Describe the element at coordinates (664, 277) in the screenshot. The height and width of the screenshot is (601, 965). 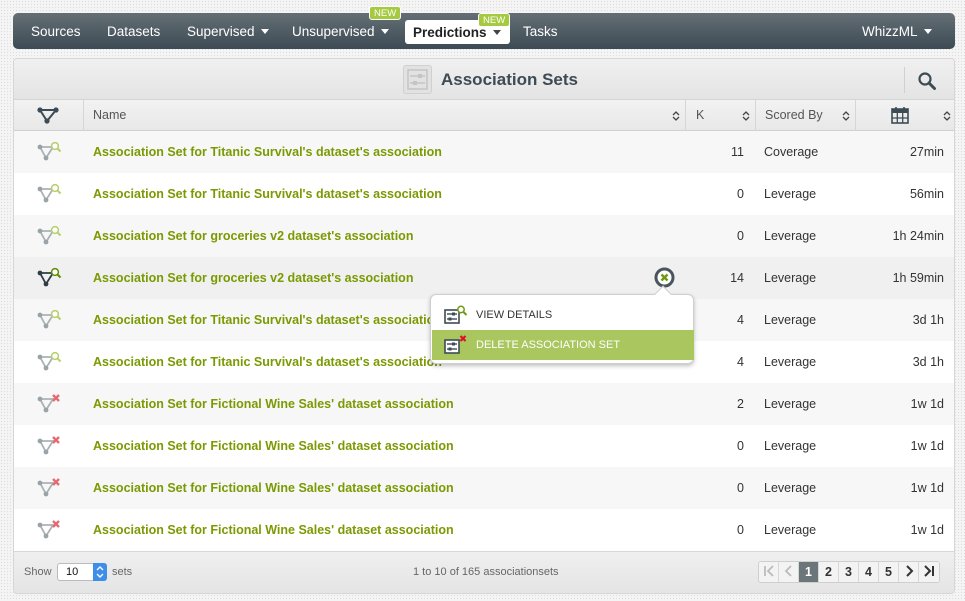
I see `row-actions-button` at that location.